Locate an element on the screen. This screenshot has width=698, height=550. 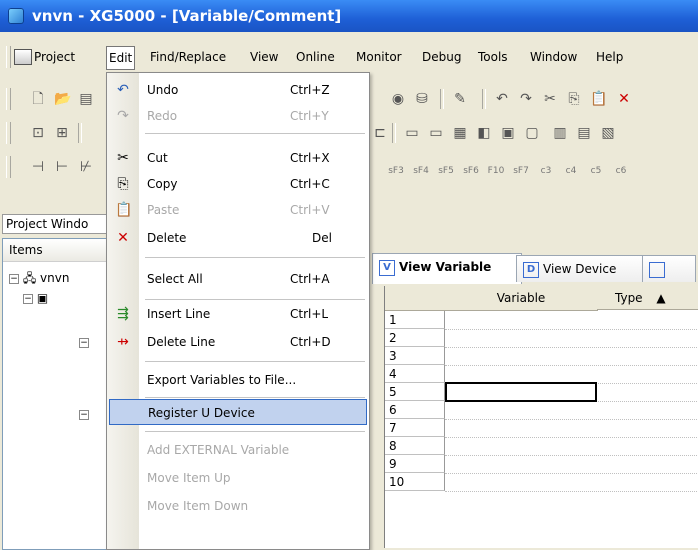
row-number: 8 is located at coordinates (415, 446).